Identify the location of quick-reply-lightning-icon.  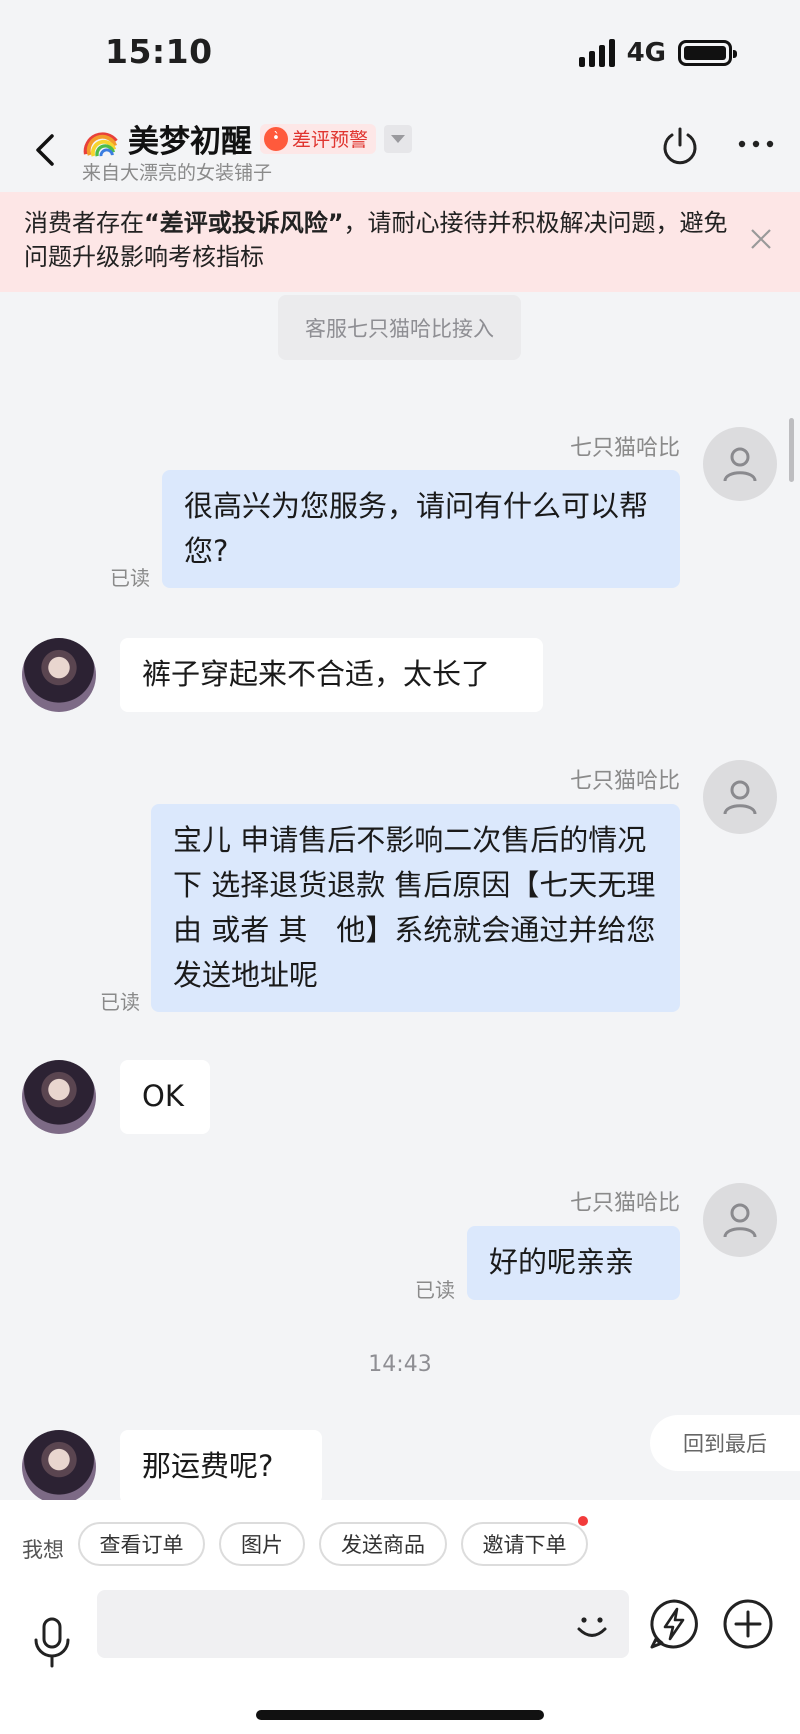
(674, 1624).